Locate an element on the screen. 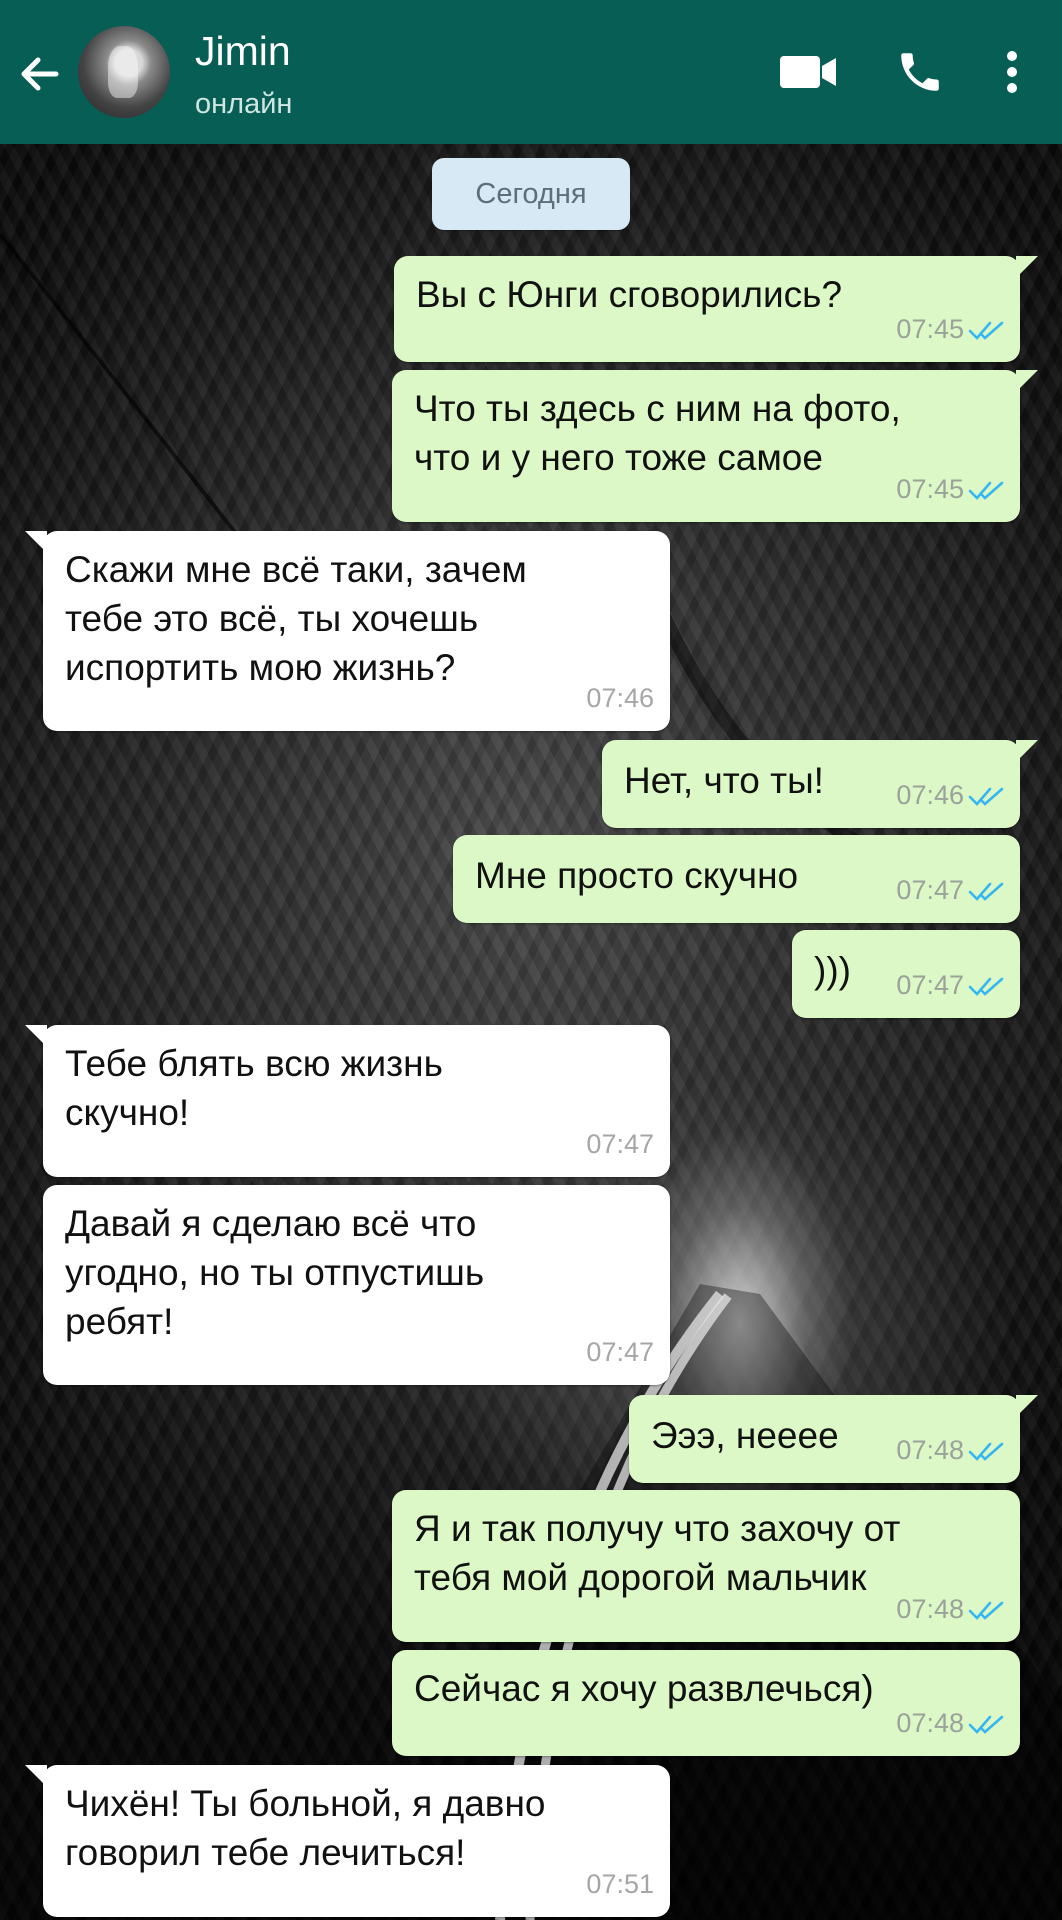 Image resolution: width=1062 pixels, height=1920 pixels. message-line: Что ты здесь с ним на фото, is located at coordinates (657, 408).